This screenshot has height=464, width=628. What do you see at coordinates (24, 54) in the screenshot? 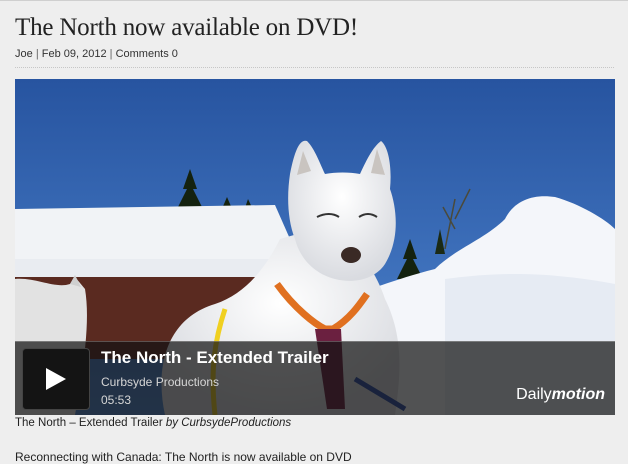
I see `author-link: Joe` at bounding box center [24, 54].